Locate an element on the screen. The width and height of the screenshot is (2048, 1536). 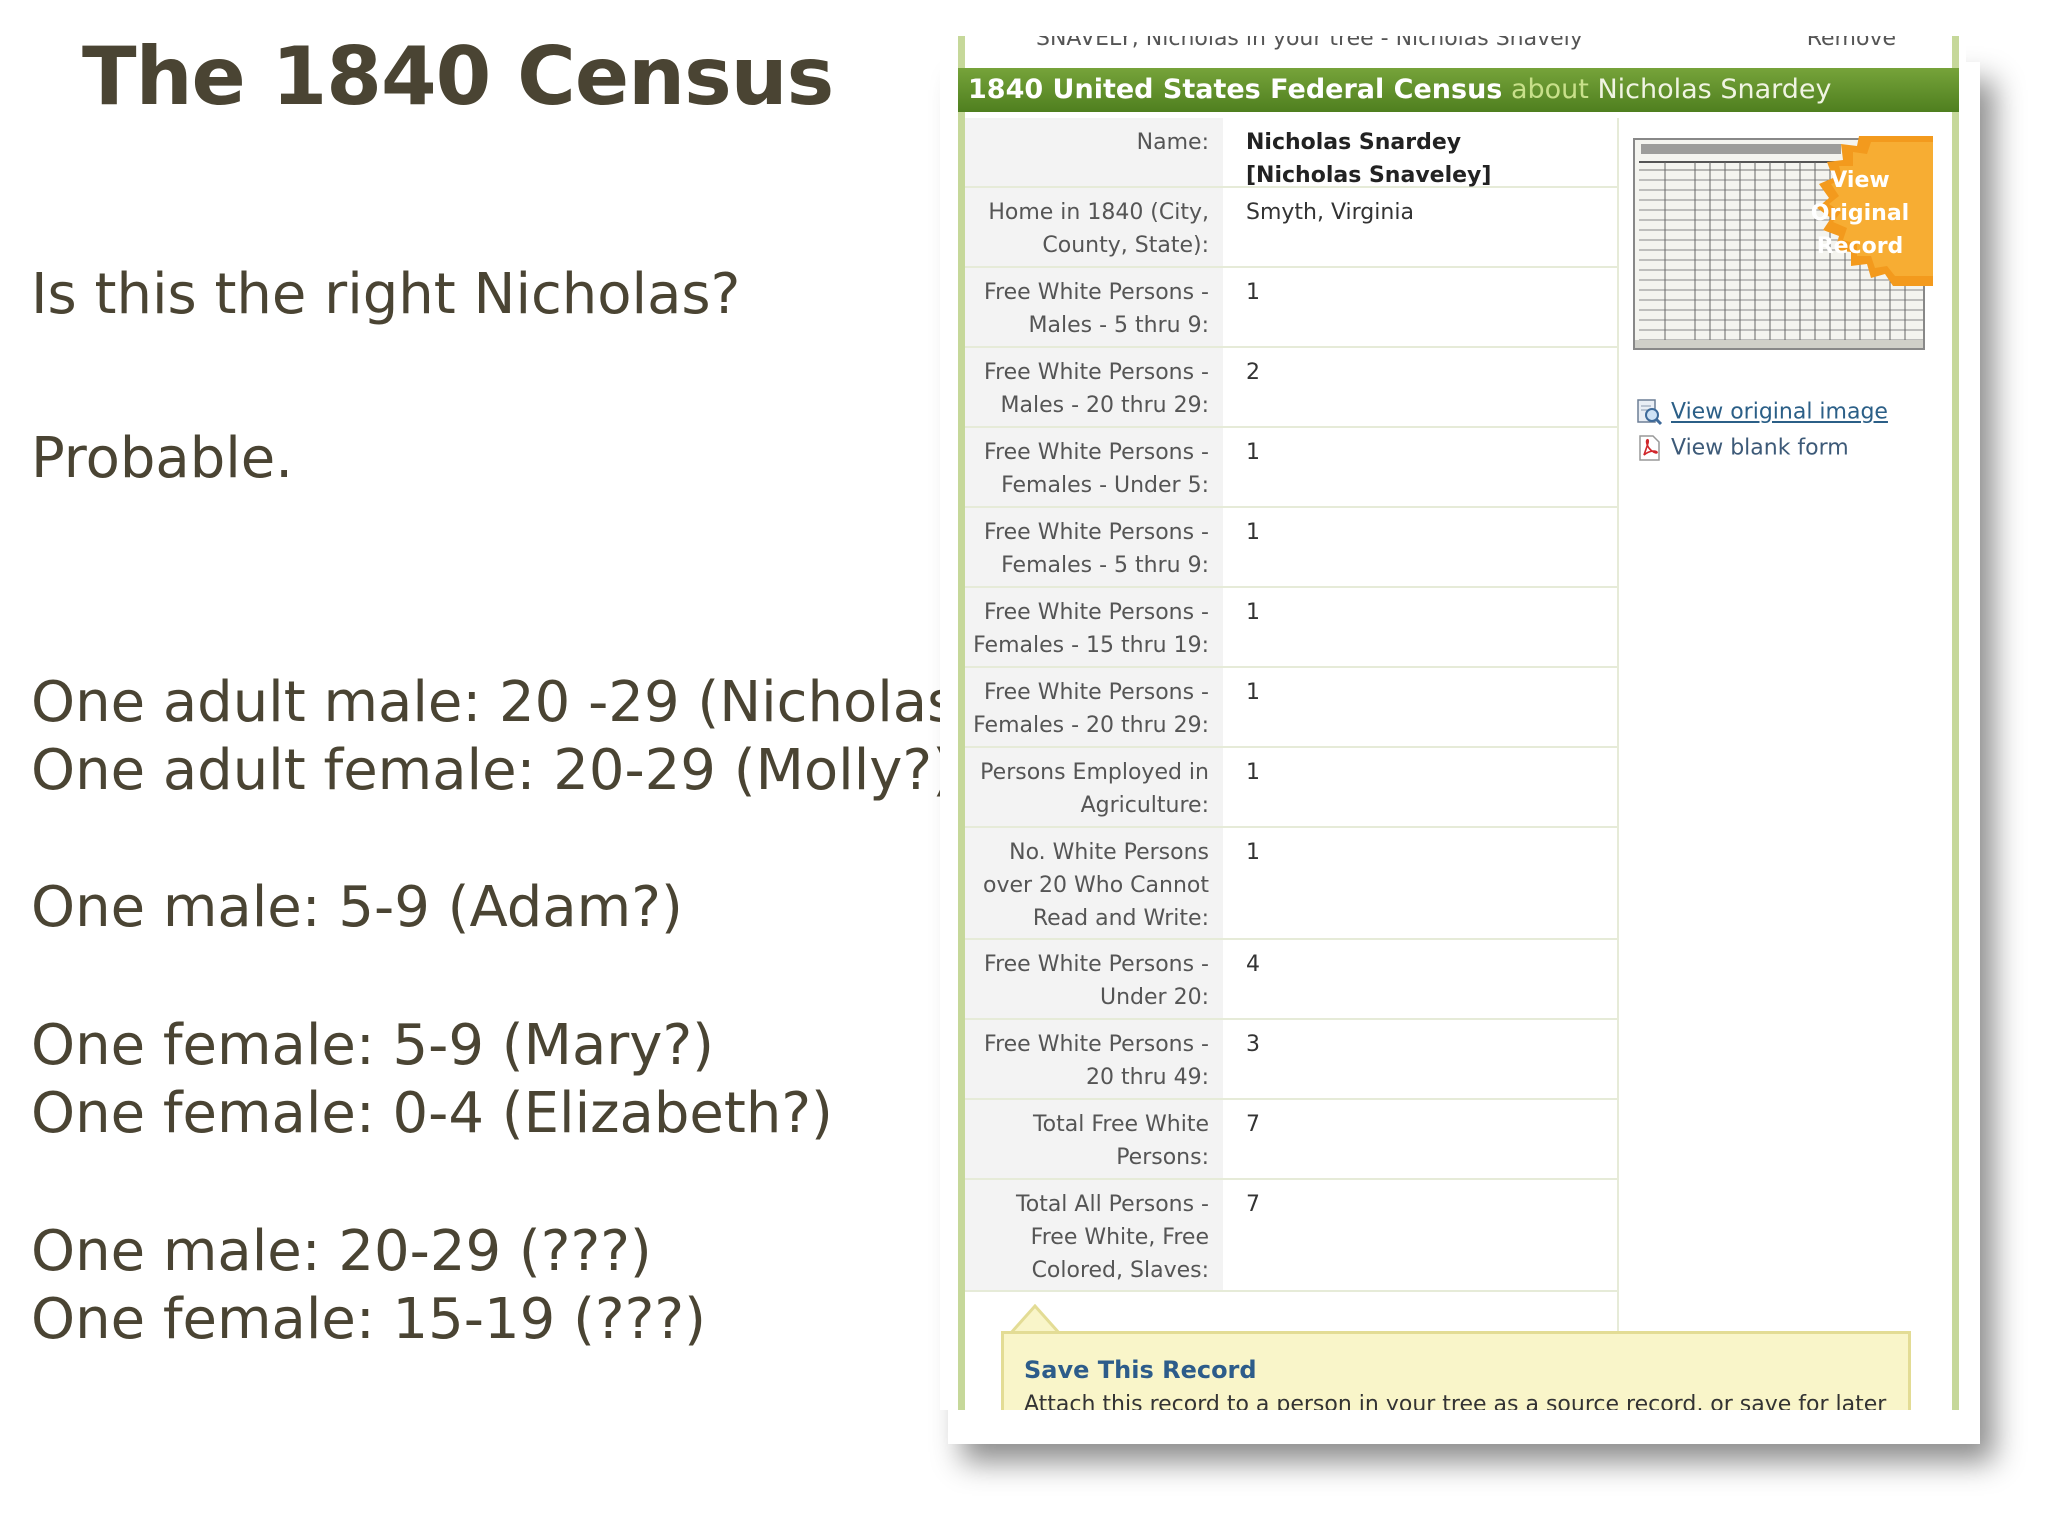
field-label: Total Free White Persons: is located at coordinates (1094, 1139).